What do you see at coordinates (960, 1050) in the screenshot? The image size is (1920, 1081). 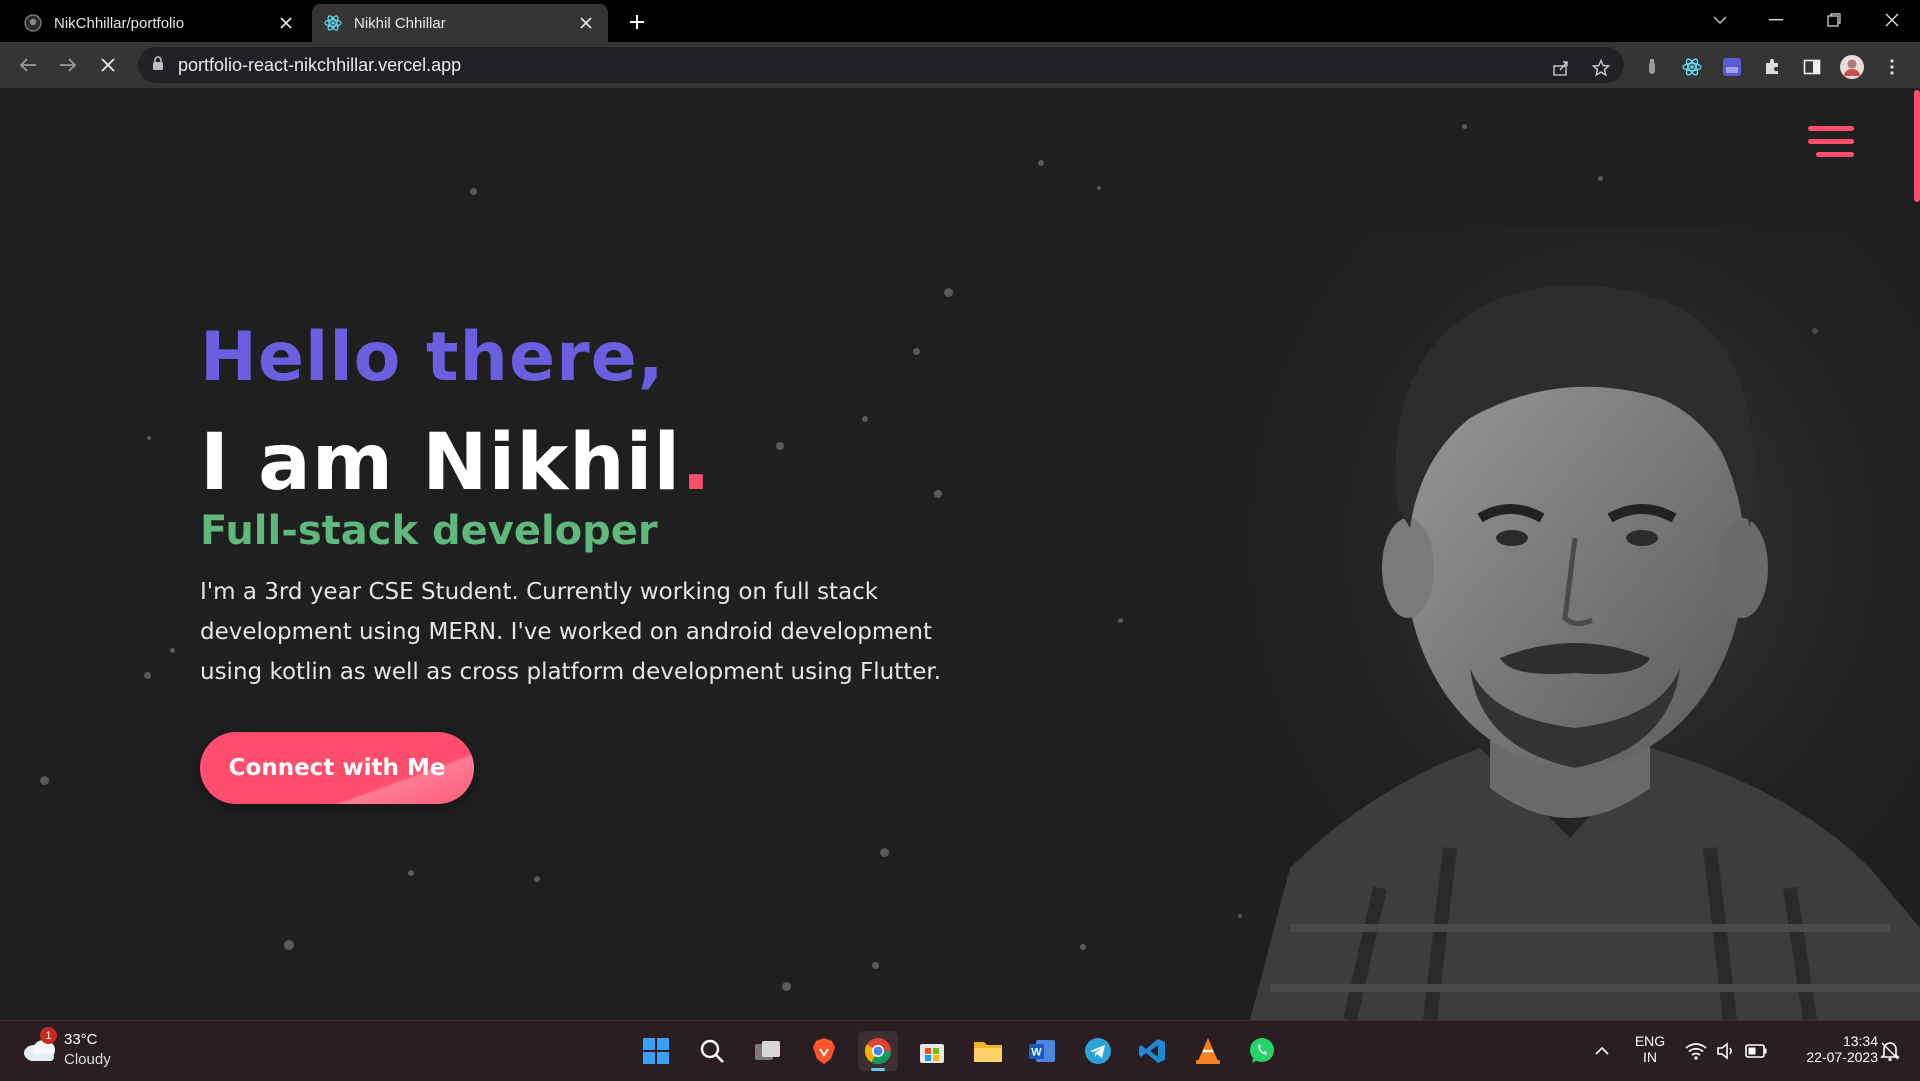 I see `windows-taskbar: 1 33°C Cloudy W ENG IN 13:34 22-07-2023` at bounding box center [960, 1050].